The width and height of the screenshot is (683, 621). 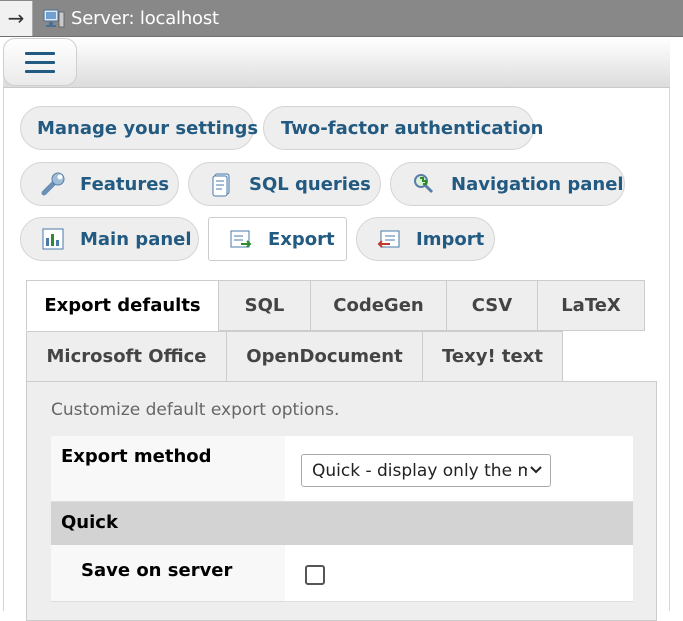 I want to click on import-icon, so click(x=389, y=239).